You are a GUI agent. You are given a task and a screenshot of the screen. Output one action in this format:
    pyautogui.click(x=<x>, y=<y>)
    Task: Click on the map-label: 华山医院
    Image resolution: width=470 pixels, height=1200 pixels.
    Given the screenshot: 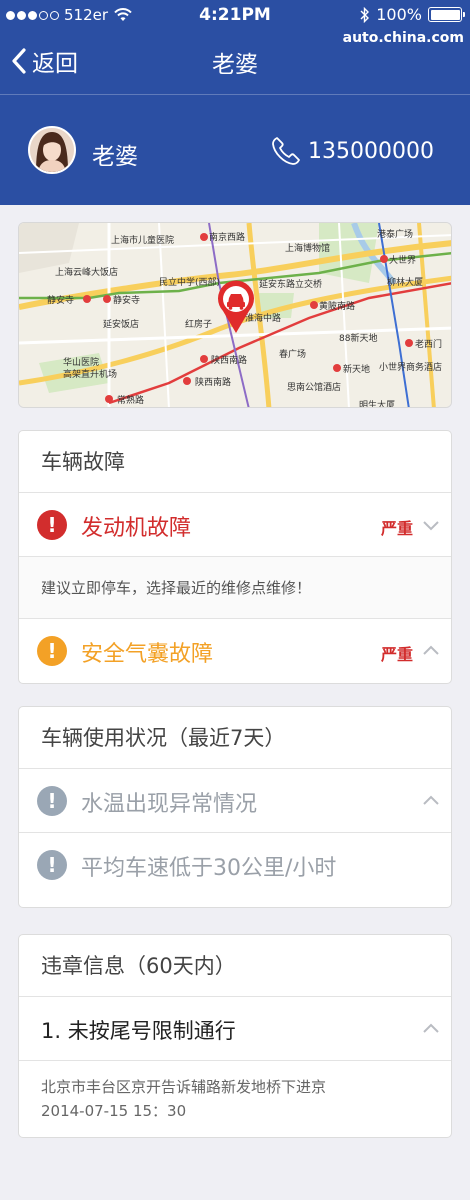 What is the action you would take?
    pyautogui.click(x=81, y=362)
    